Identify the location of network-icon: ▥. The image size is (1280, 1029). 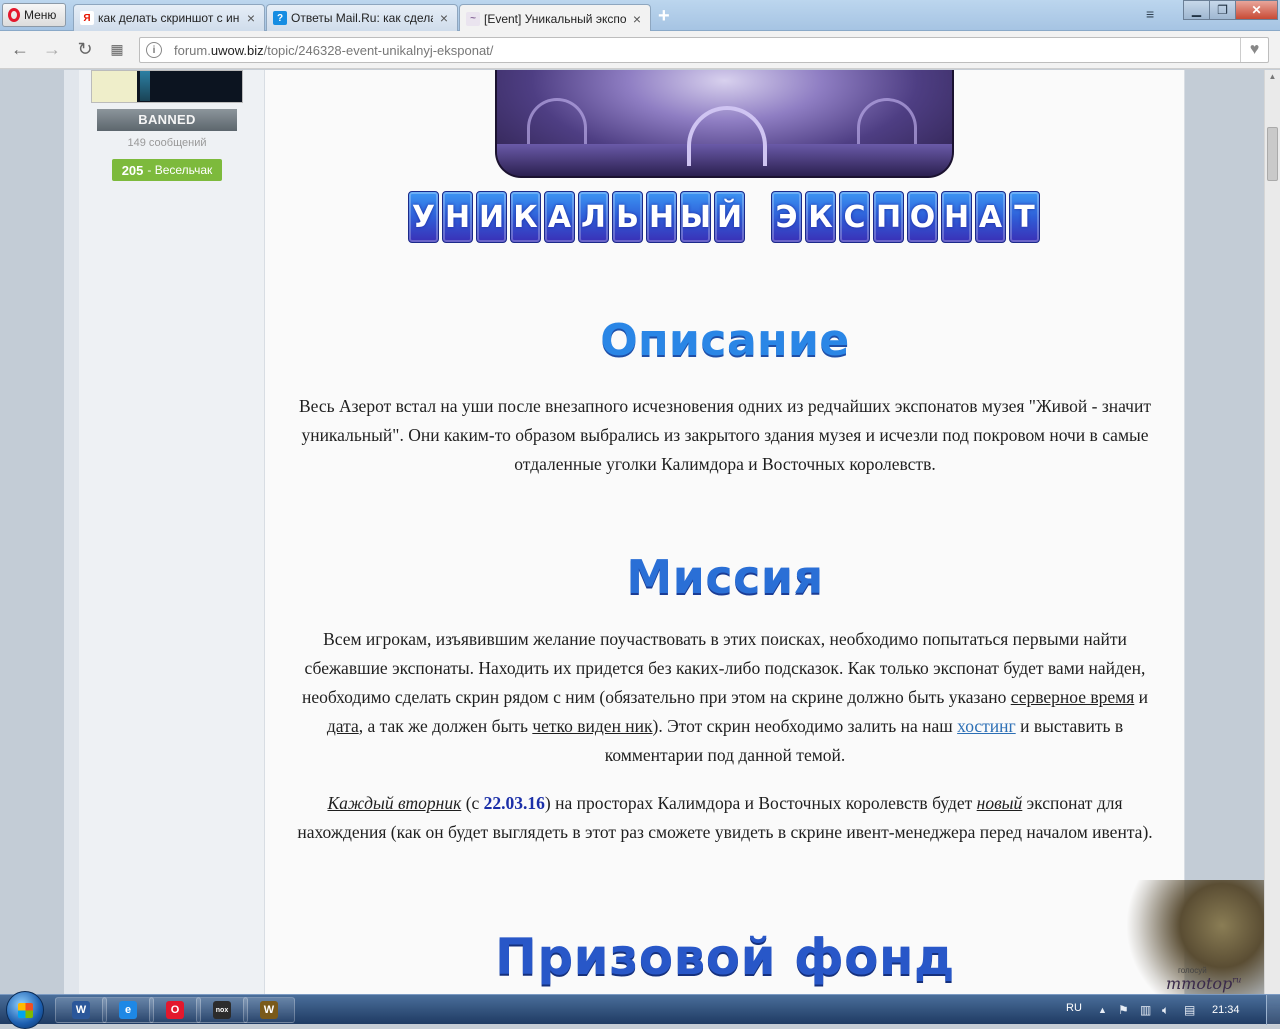
(1145, 1010).